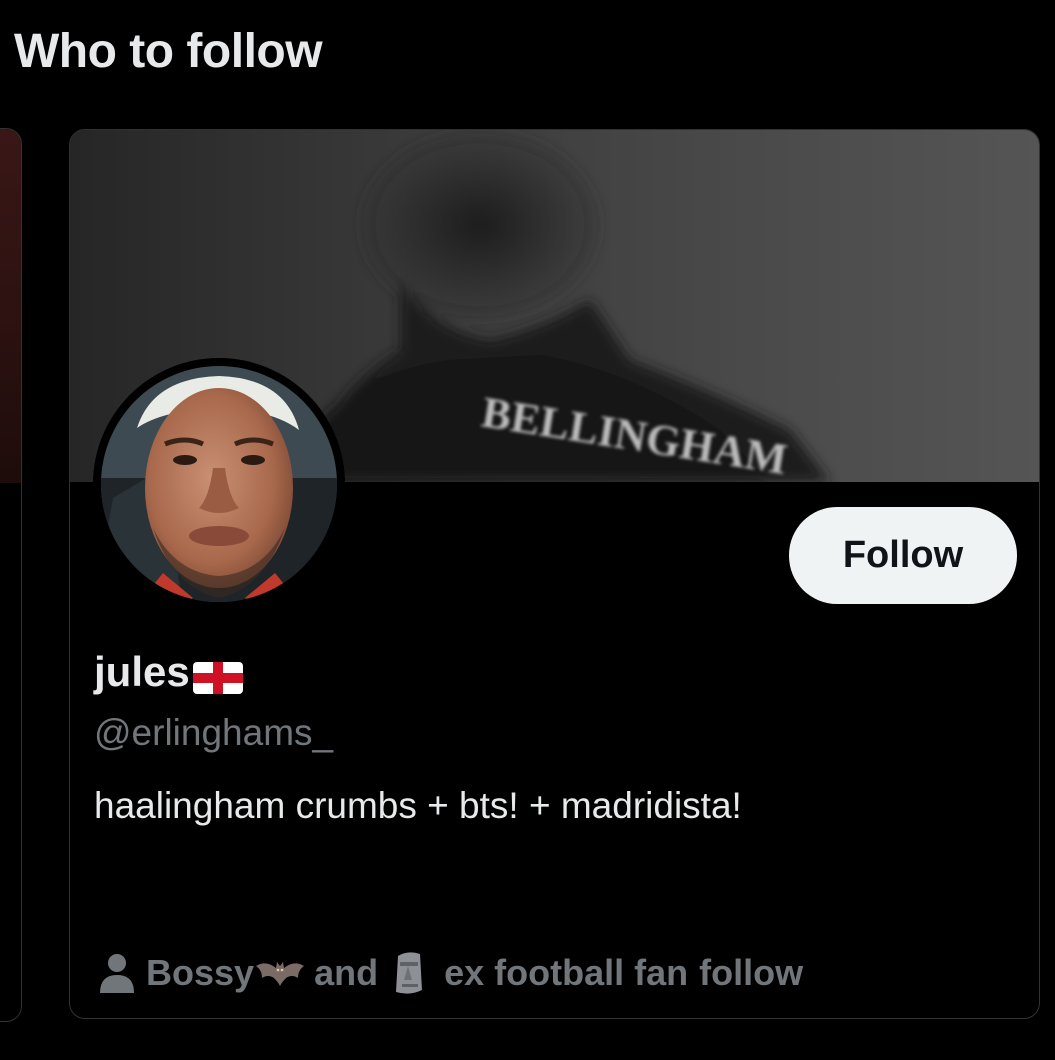 This screenshot has width=1055, height=1060. I want to click on display-name: jules, so click(169, 672).